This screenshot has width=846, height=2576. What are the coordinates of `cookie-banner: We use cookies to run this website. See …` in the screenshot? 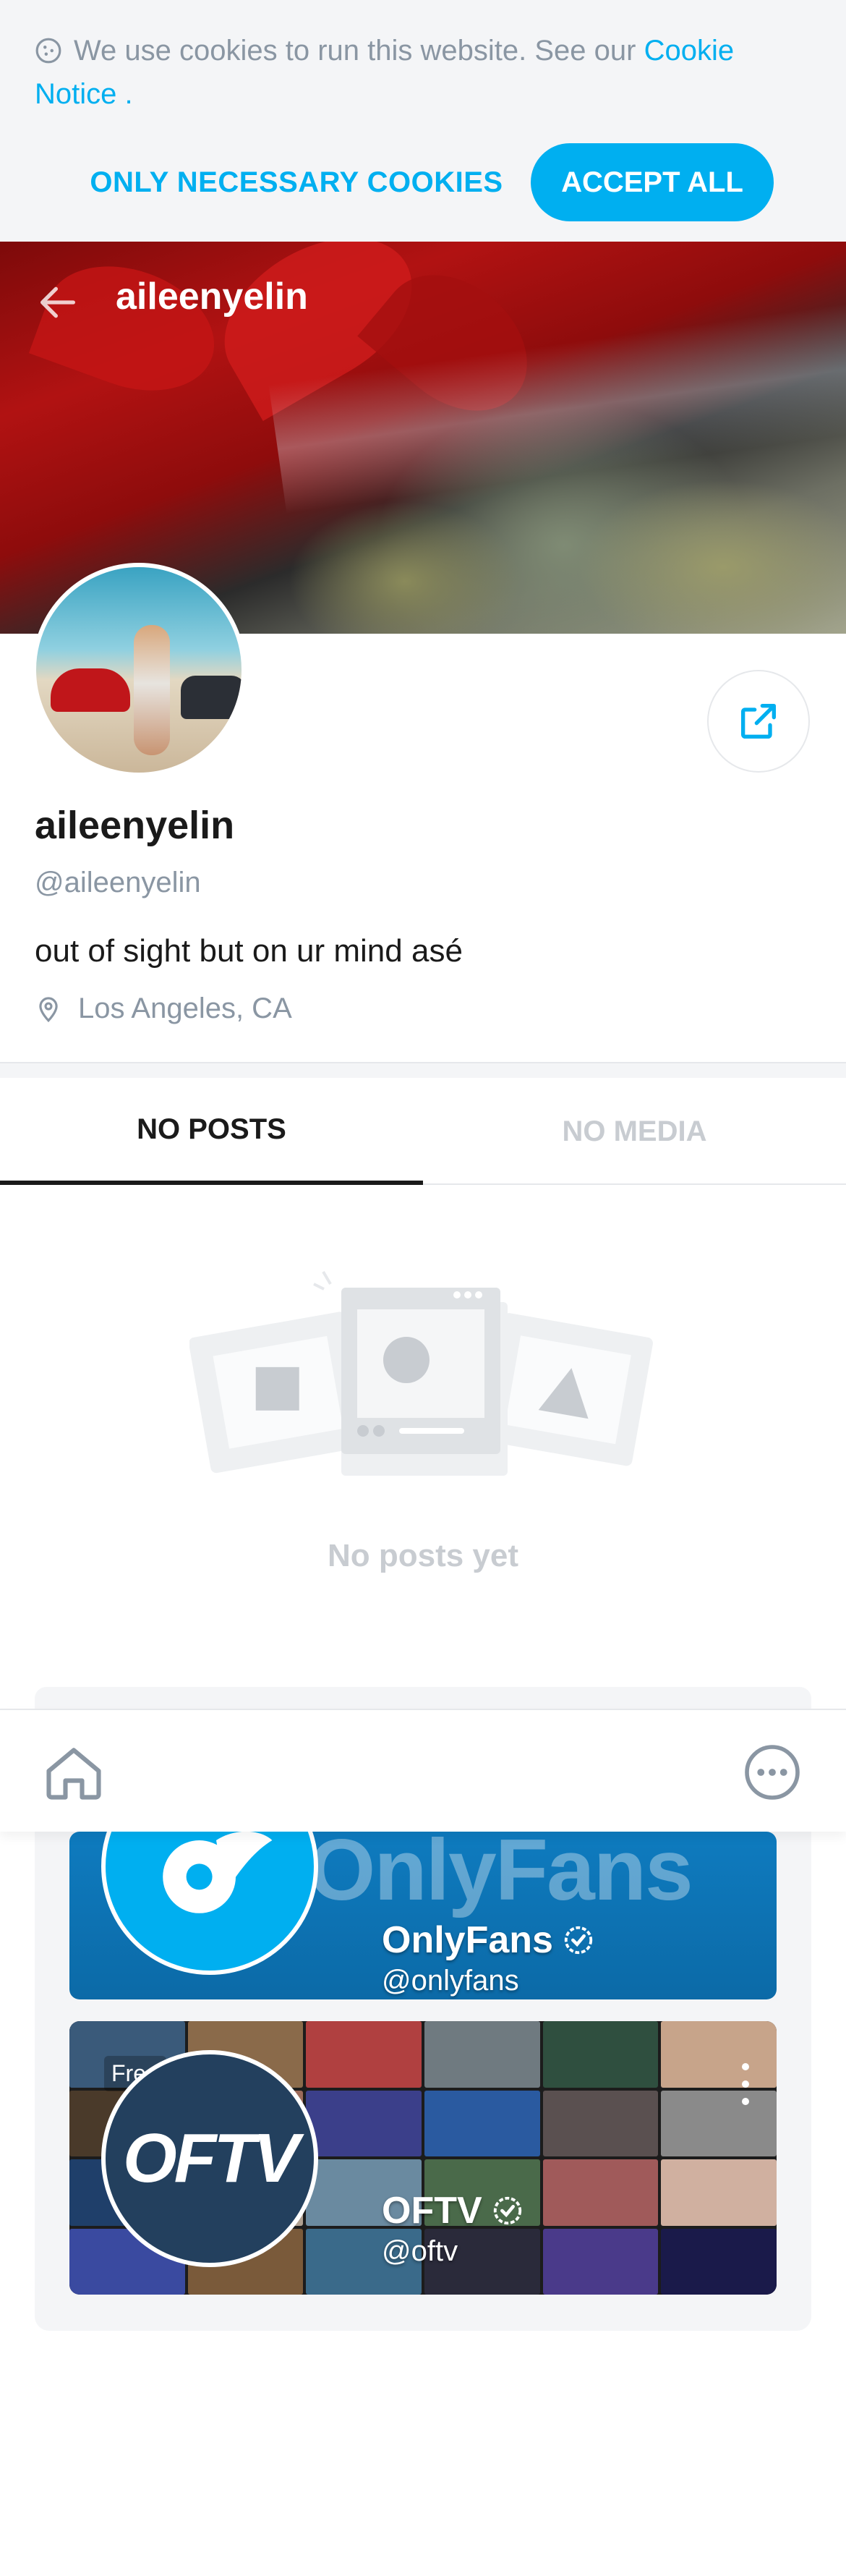 It's located at (423, 121).